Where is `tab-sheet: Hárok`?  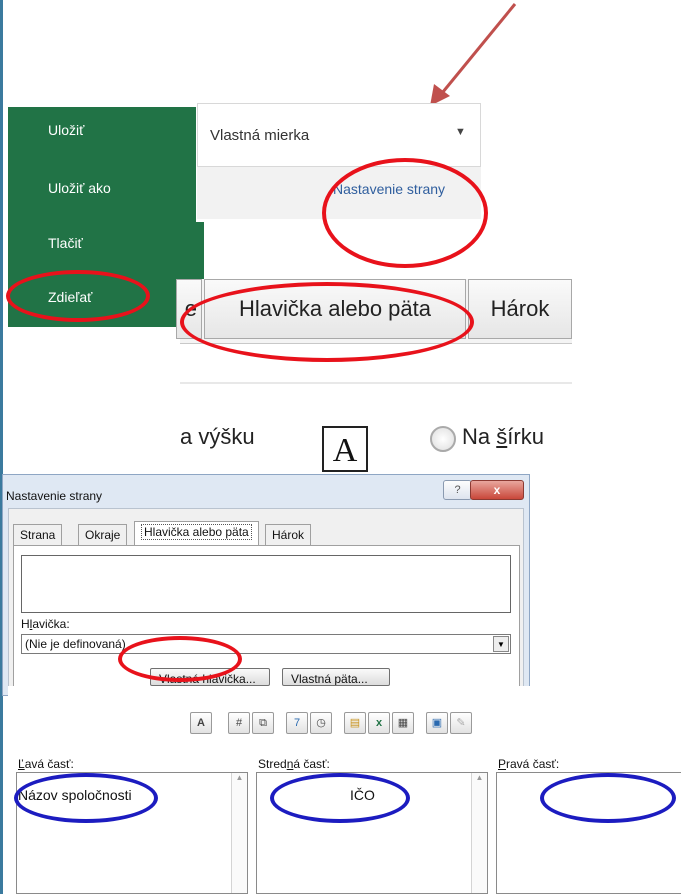 tab-sheet: Hárok is located at coordinates (288, 535).